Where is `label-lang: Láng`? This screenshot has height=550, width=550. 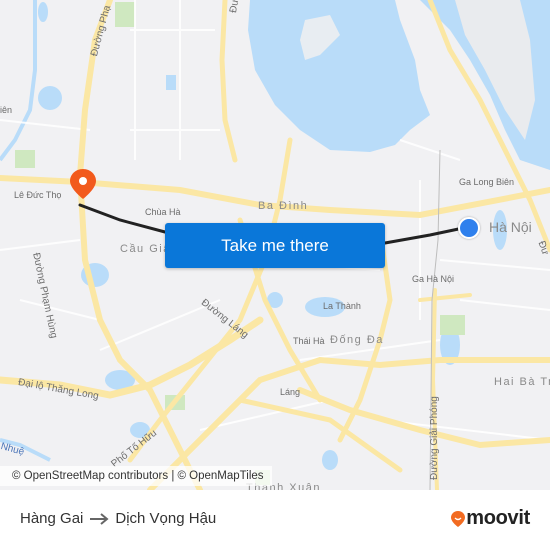
label-lang: Láng is located at coordinates (290, 392).